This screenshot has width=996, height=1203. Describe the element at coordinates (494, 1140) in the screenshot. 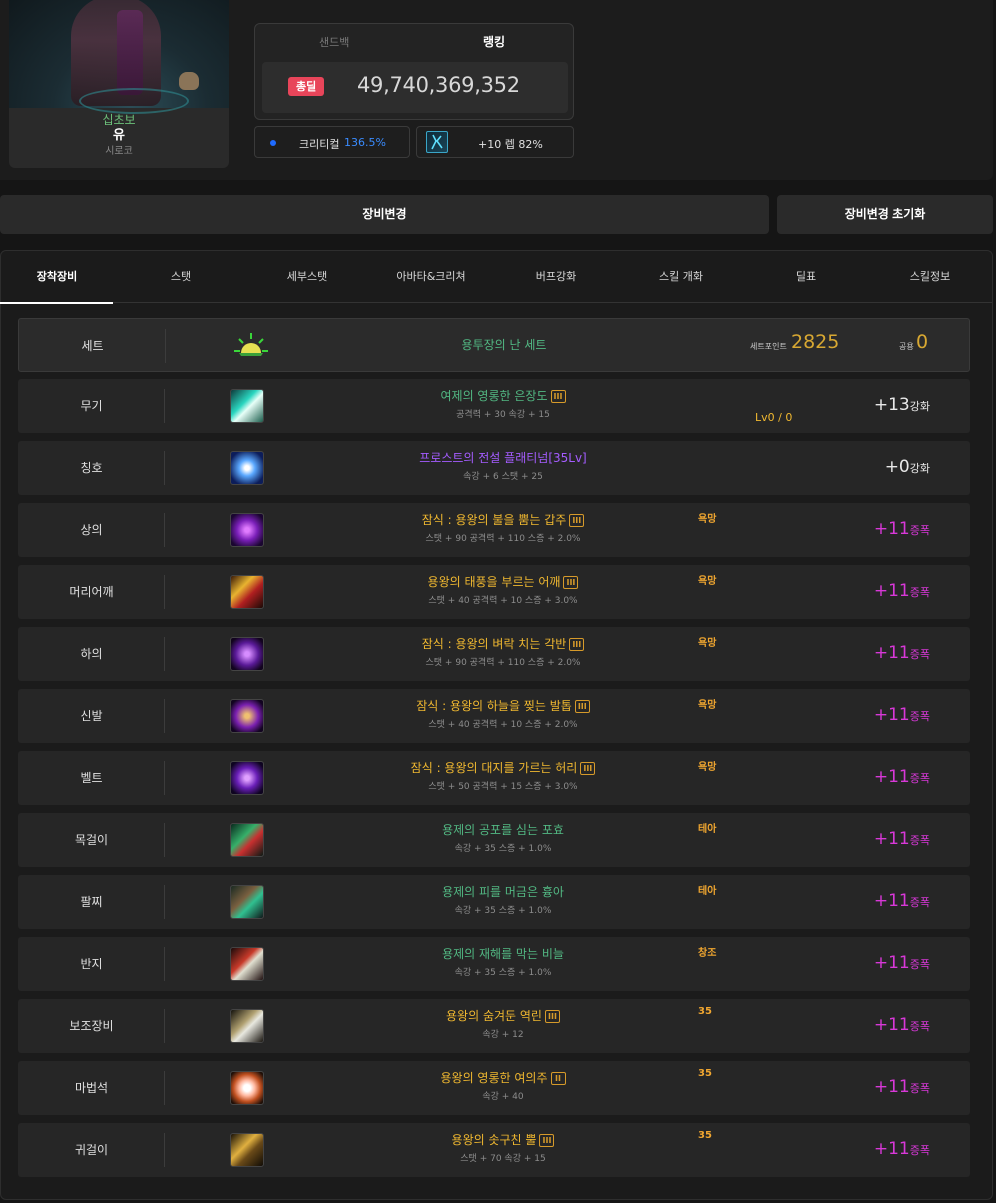

I see `item-name-text: 용왕의 솟구친 뿔` at that location.